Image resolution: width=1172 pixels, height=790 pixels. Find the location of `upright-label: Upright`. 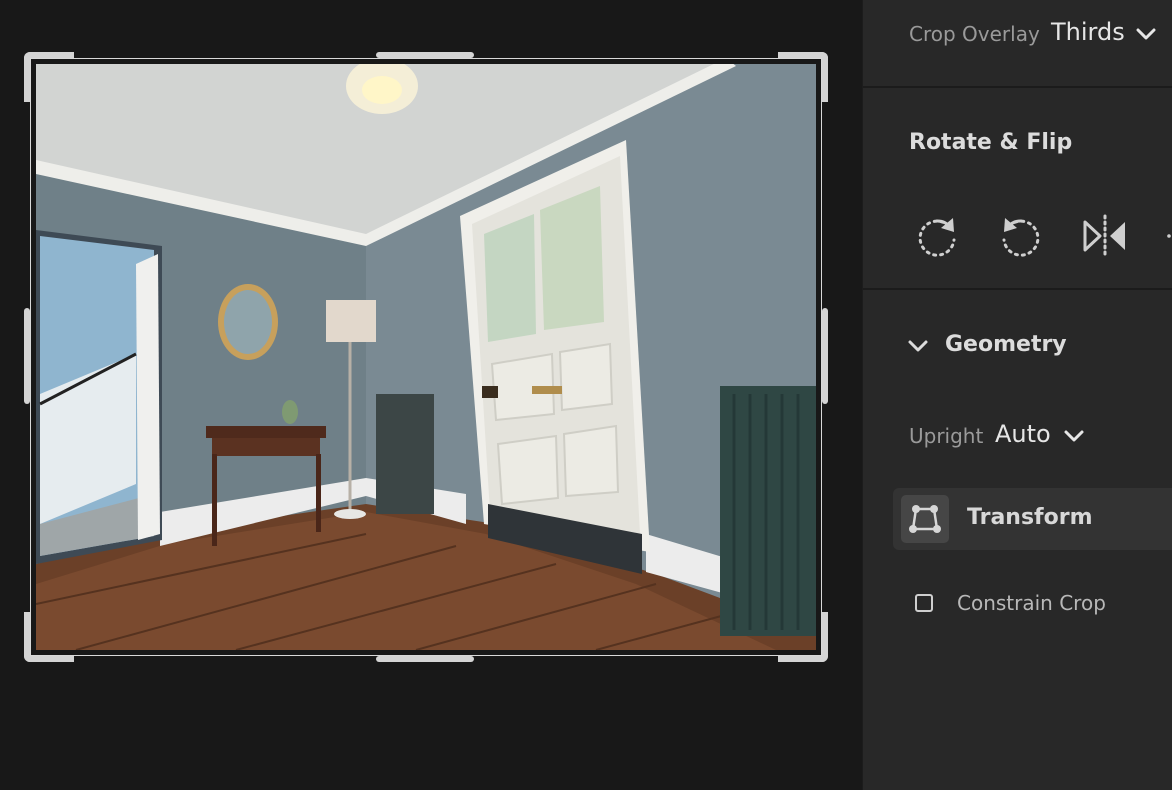

upright-label: Upright is located at coordinates (946, 436).